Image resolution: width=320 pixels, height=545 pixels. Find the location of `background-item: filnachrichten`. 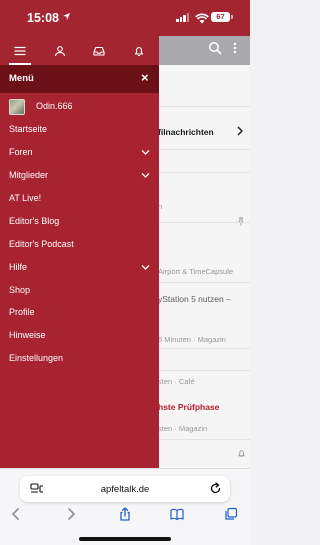

background-item: filnachrichten is located at coordinates (186, 132).